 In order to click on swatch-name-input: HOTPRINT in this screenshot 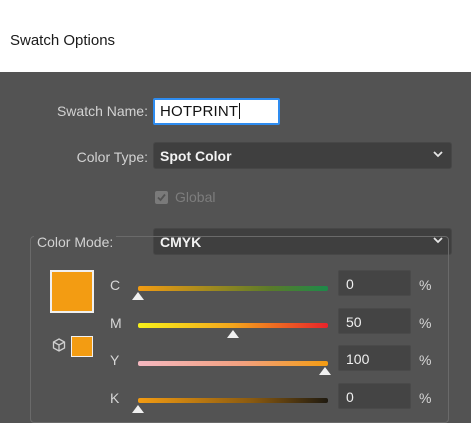, I will do `click(216, 111)`.